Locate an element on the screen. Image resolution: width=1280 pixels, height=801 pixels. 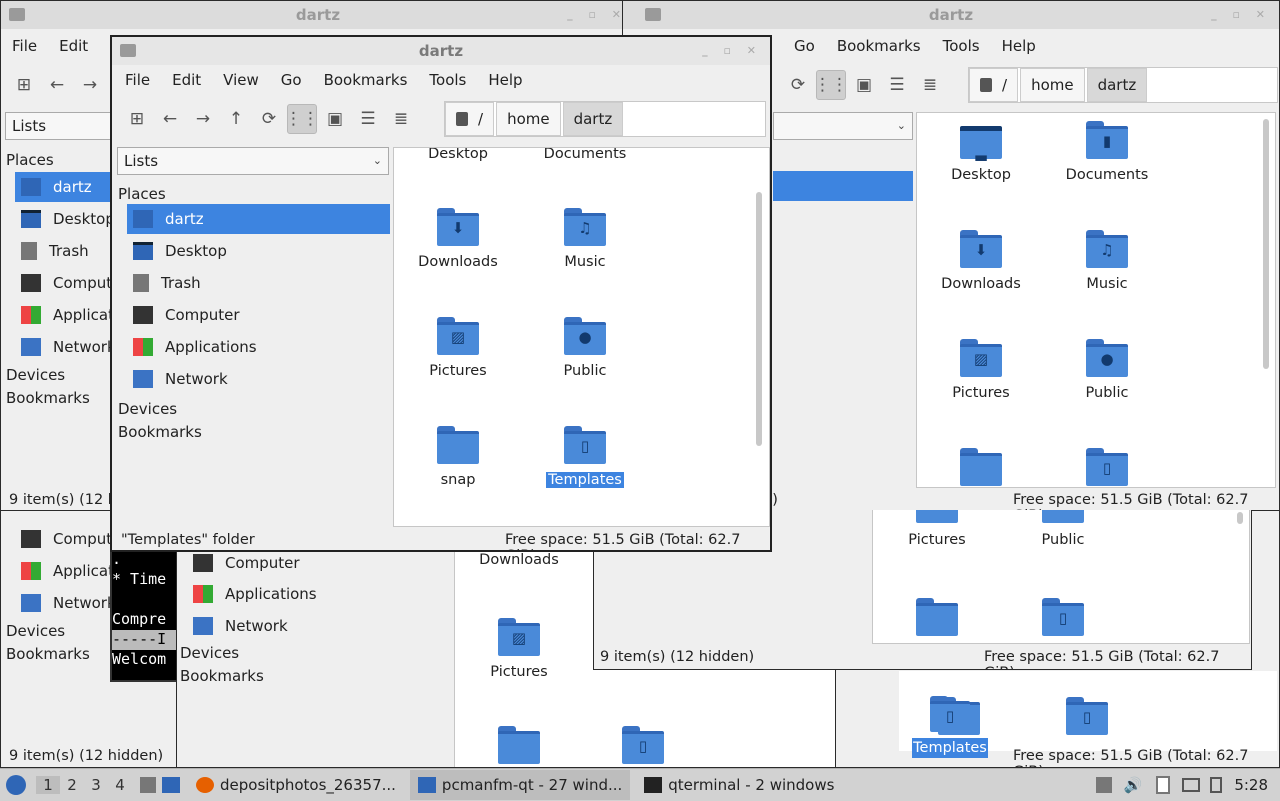
path-home: home is located at coordinates (528, 119).